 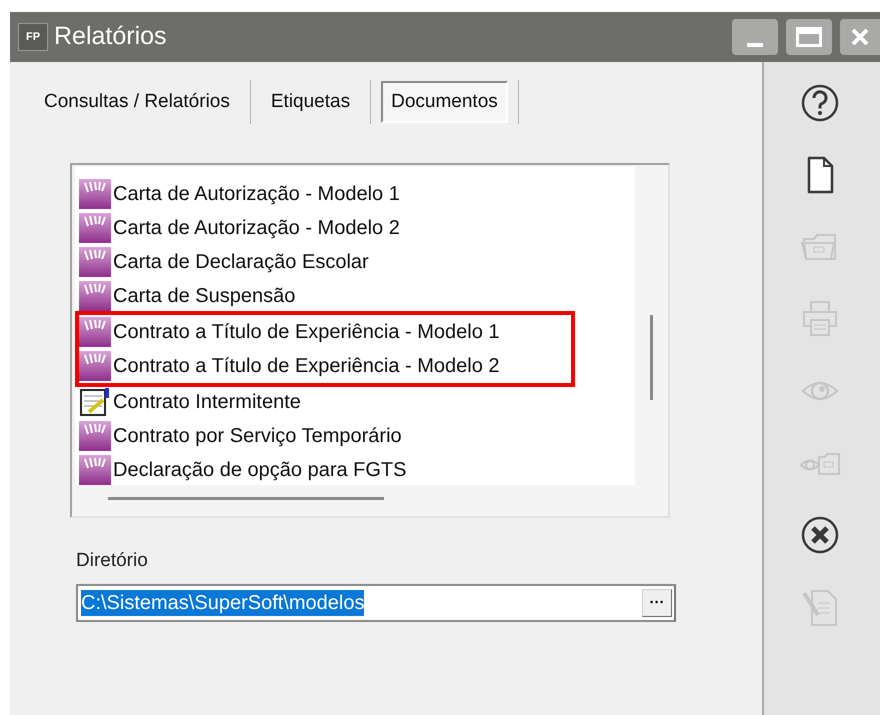 I want to click on document-item: Carta de Autorização - Modelo 2, so click(x=256, y=228).